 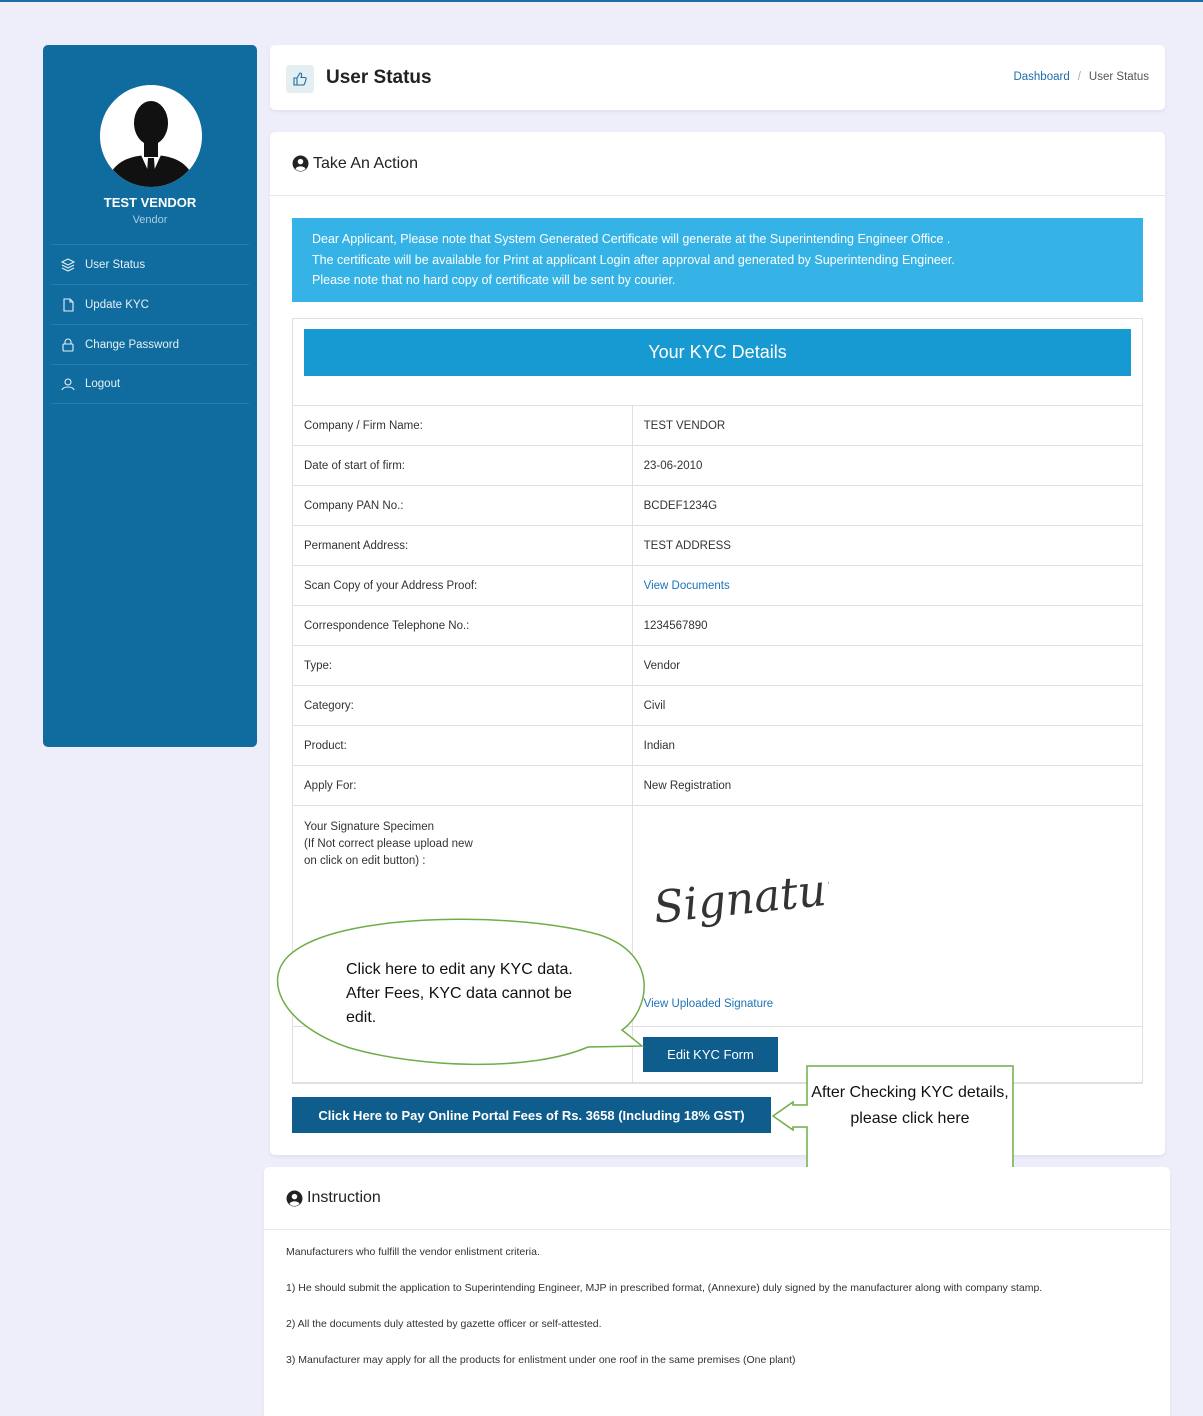 What do you see at coordinates (151, 136) in the screenshot?
I see `avatar` at bounding box center [151, 136].